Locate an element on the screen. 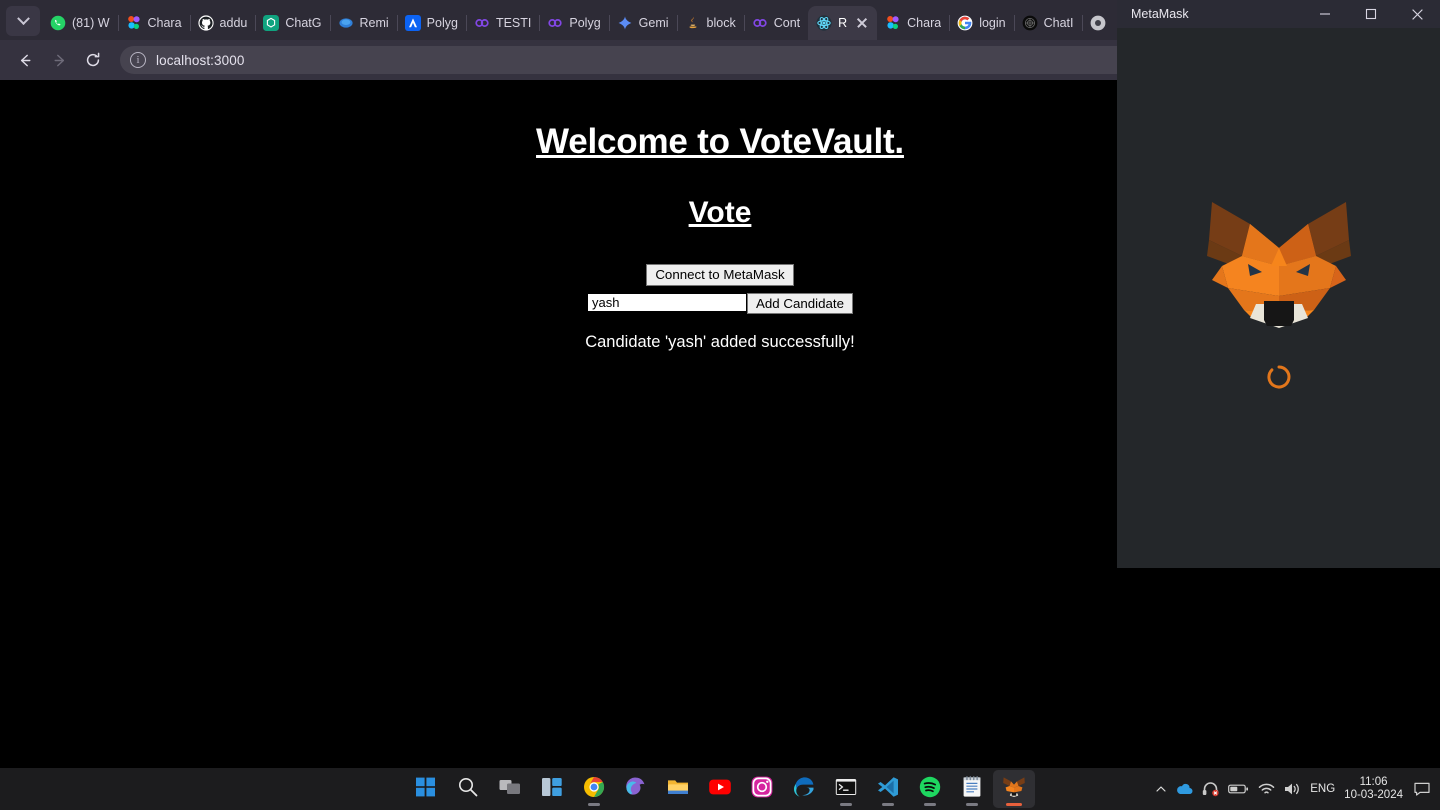  clock-date: 10-03-2024 is located at coordinates (1373, 795).